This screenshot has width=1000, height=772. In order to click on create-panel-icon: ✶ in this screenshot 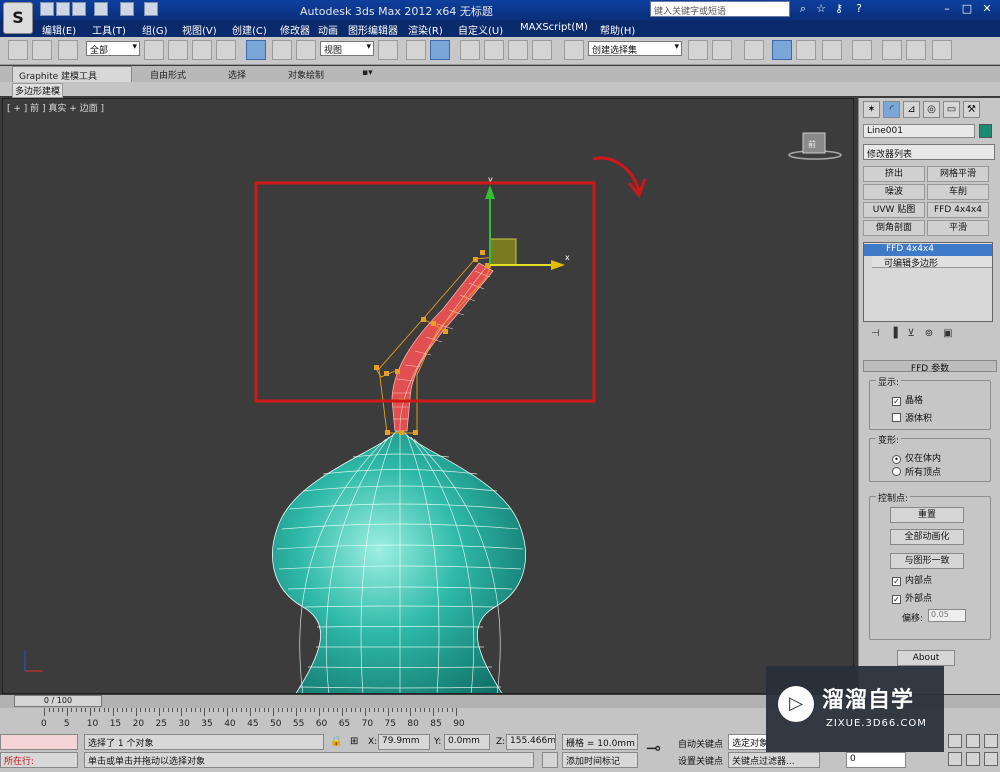, I will do `click(871, 109)`.